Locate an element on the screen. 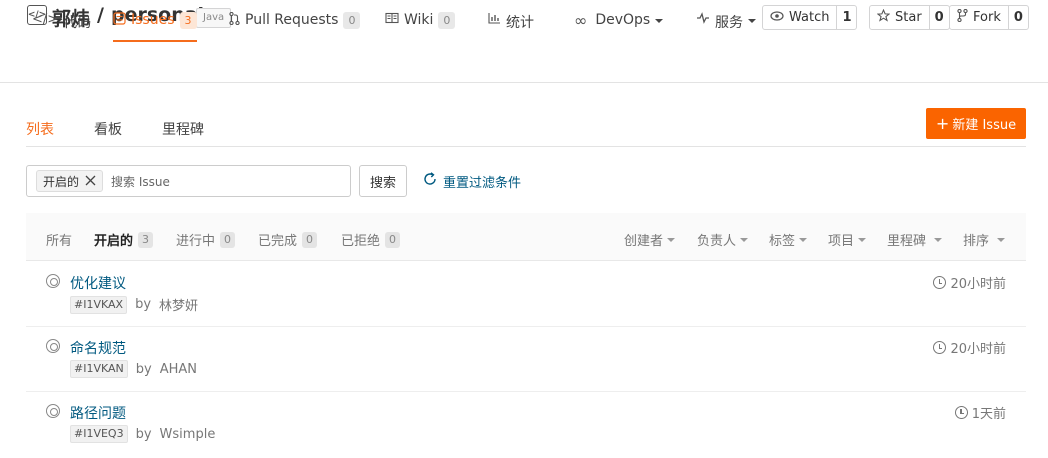 The height and width of the screenshot is (458, 1048). pulse-icon is located at coordinates (703, 20).